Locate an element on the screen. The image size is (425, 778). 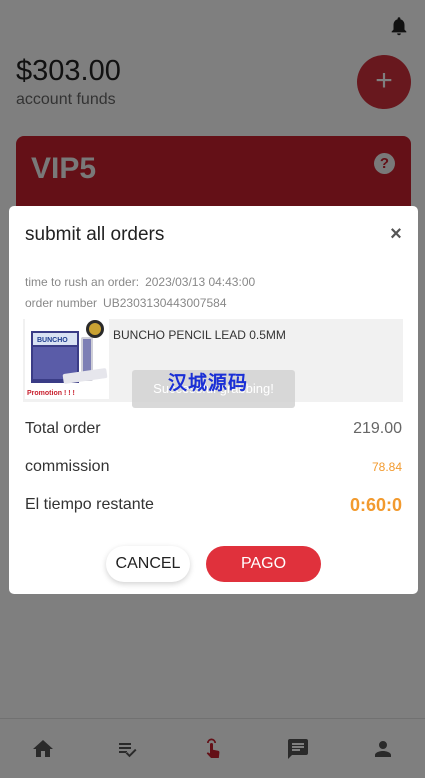
pay-button: PAGO is located at coordinates (263, 564).